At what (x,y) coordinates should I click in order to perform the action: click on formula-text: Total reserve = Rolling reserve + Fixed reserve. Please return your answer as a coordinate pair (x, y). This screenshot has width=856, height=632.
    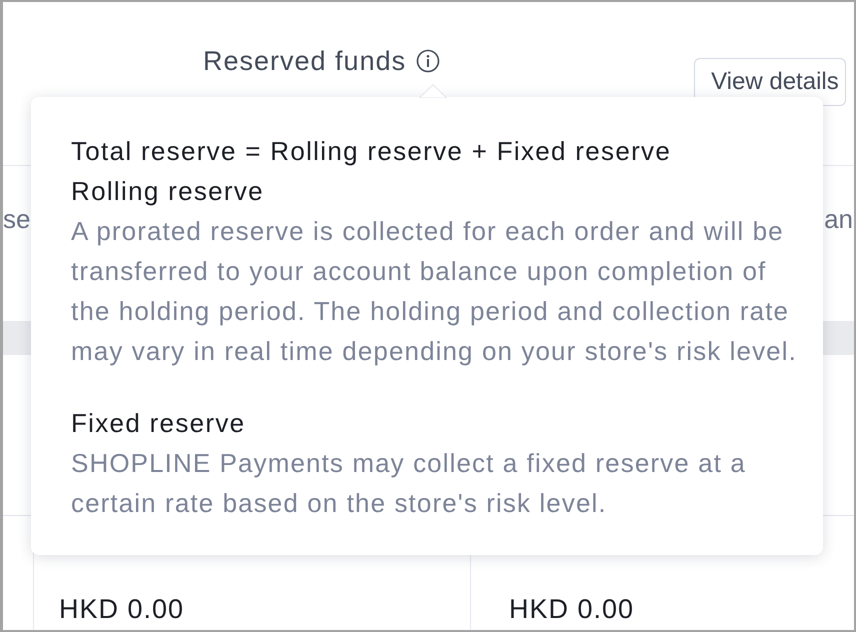
    Looking at the image, I should click on (371, 151).